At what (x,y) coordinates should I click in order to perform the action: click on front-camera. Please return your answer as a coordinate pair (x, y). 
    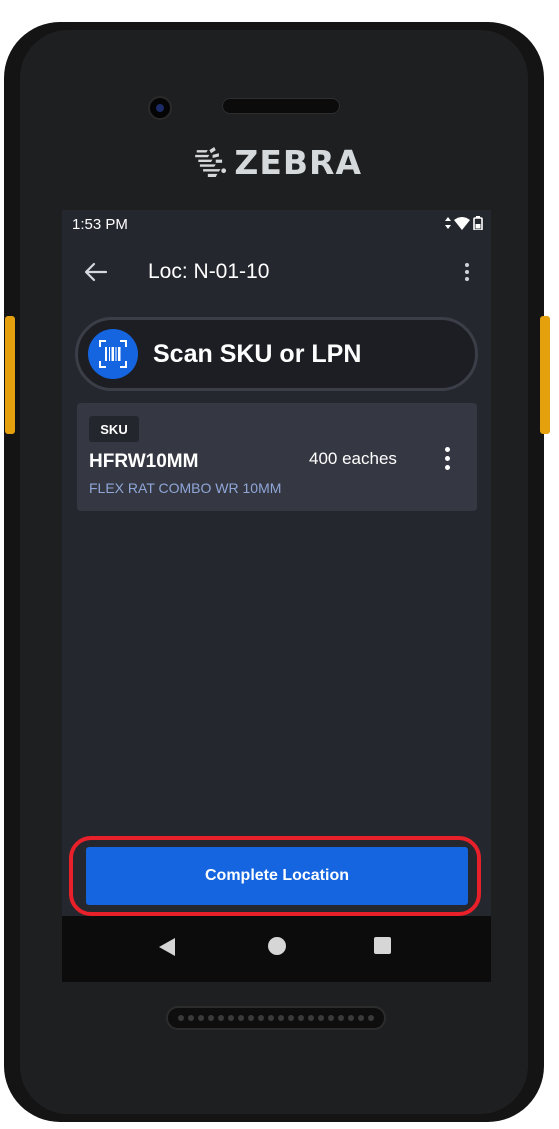
    Looking at the image, I should click on (160, 108).